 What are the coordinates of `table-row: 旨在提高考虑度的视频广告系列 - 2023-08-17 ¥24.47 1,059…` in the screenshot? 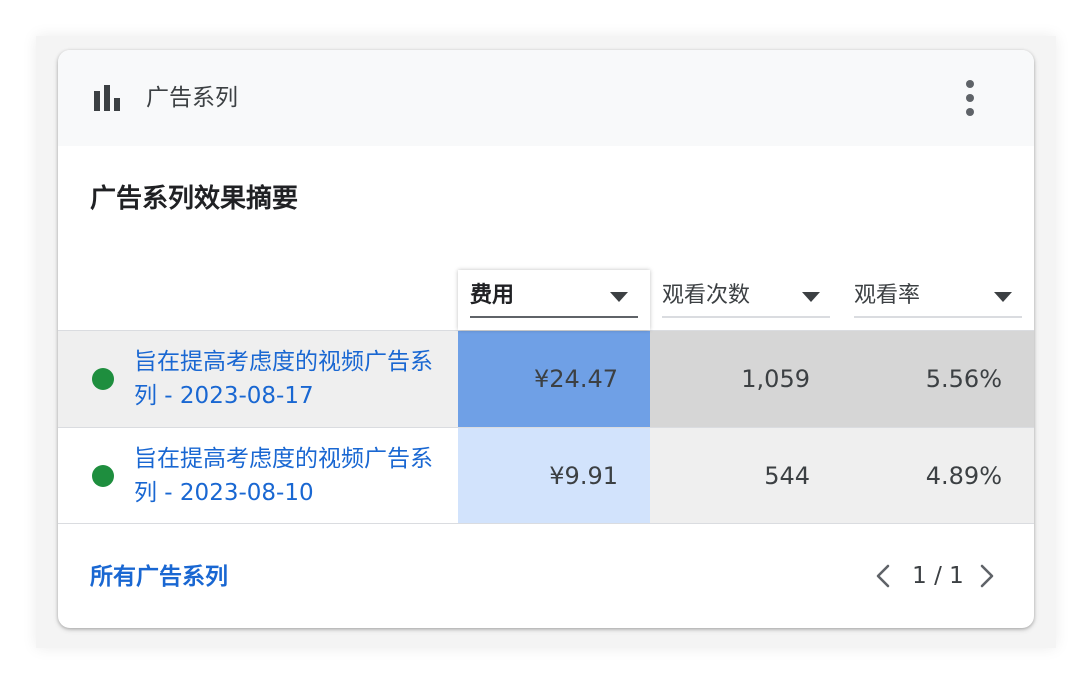 It's located at (546, 379).